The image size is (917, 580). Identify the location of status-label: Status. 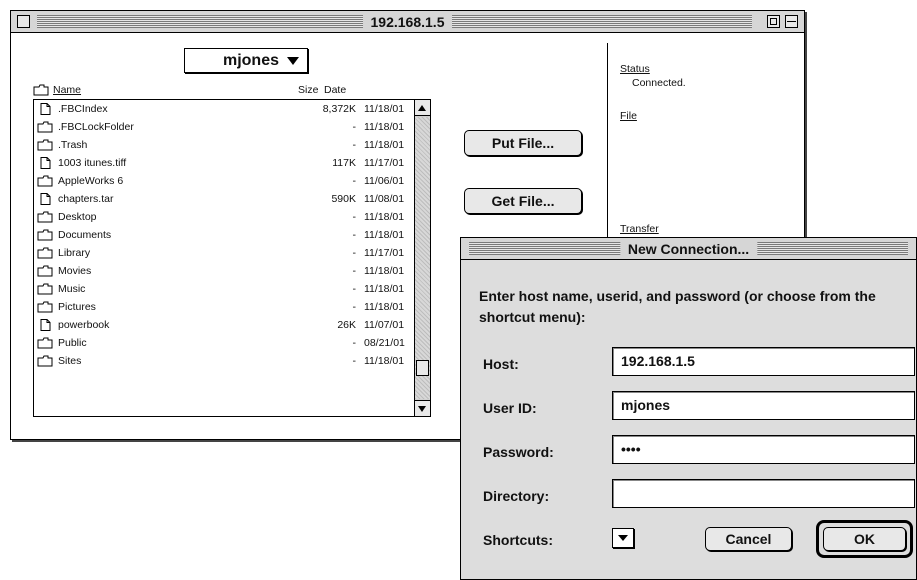
(635, 69).